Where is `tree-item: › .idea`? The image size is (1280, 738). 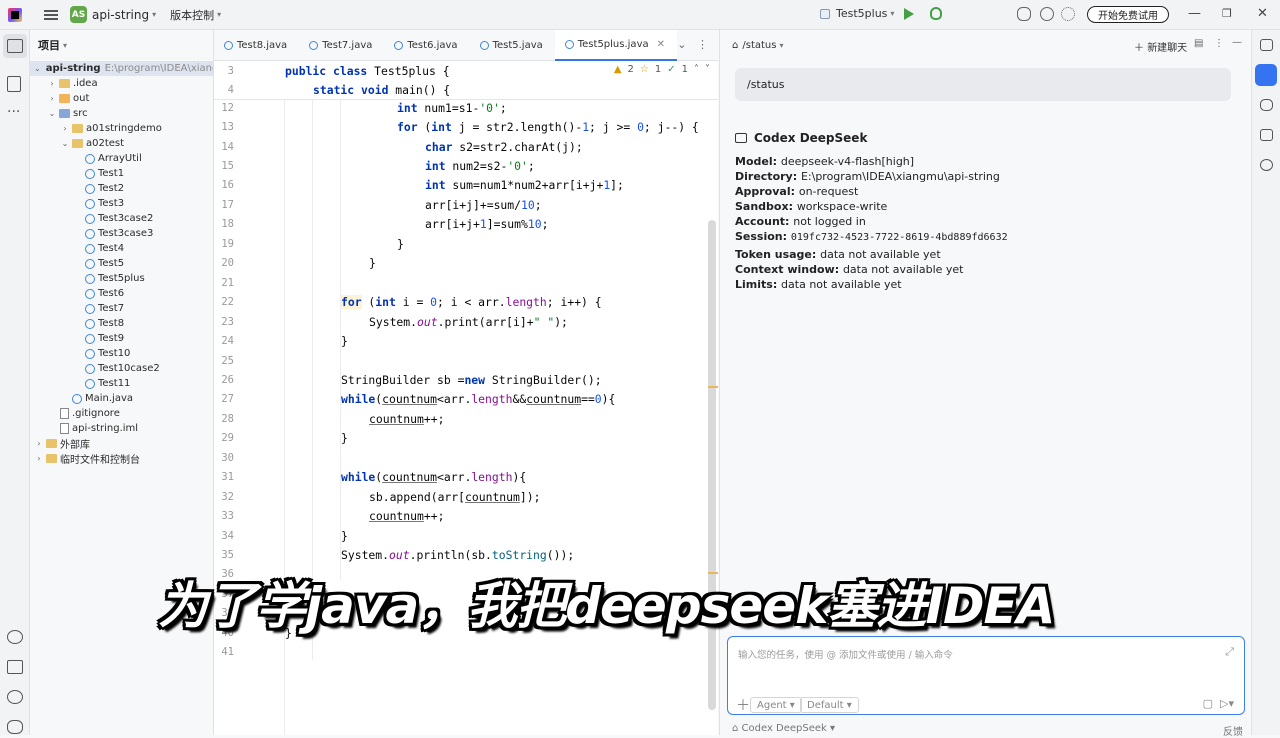
tree-item: › .idea is located at coordinates (121, 83).